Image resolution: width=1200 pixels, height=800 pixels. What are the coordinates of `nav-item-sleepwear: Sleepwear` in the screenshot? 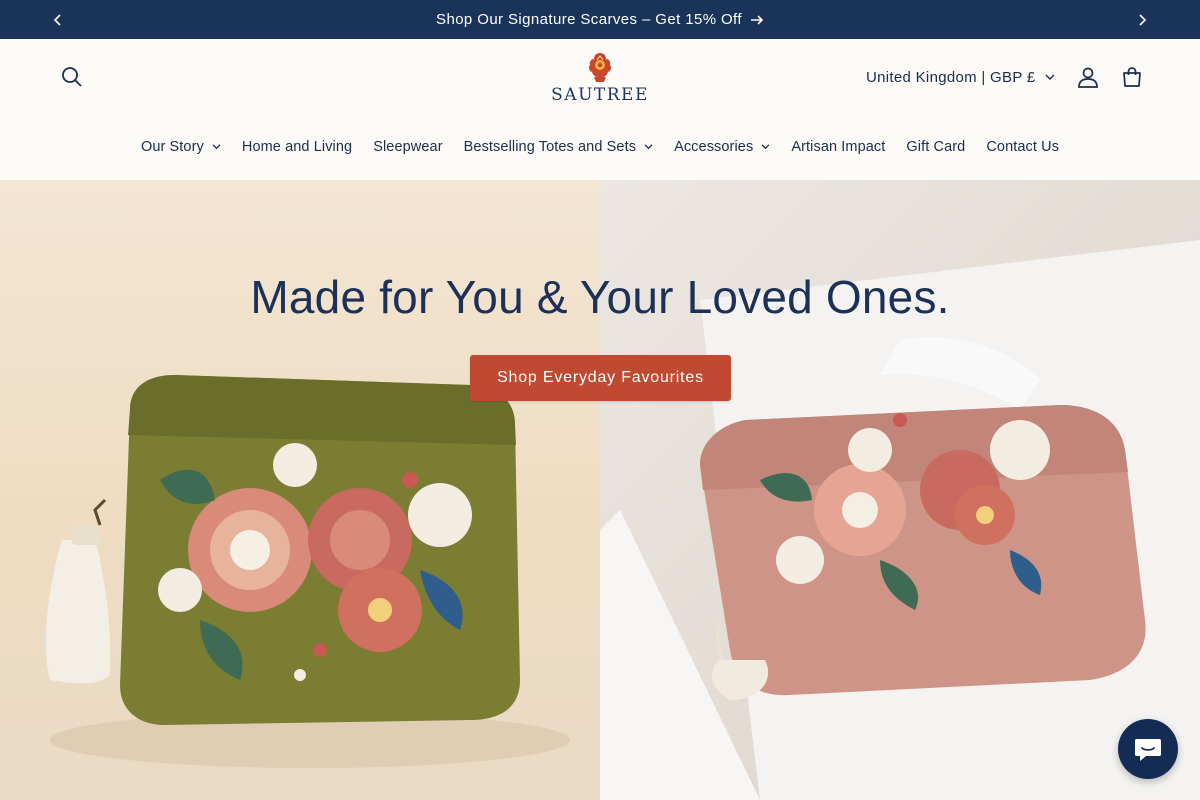 It's located at (408, 147).